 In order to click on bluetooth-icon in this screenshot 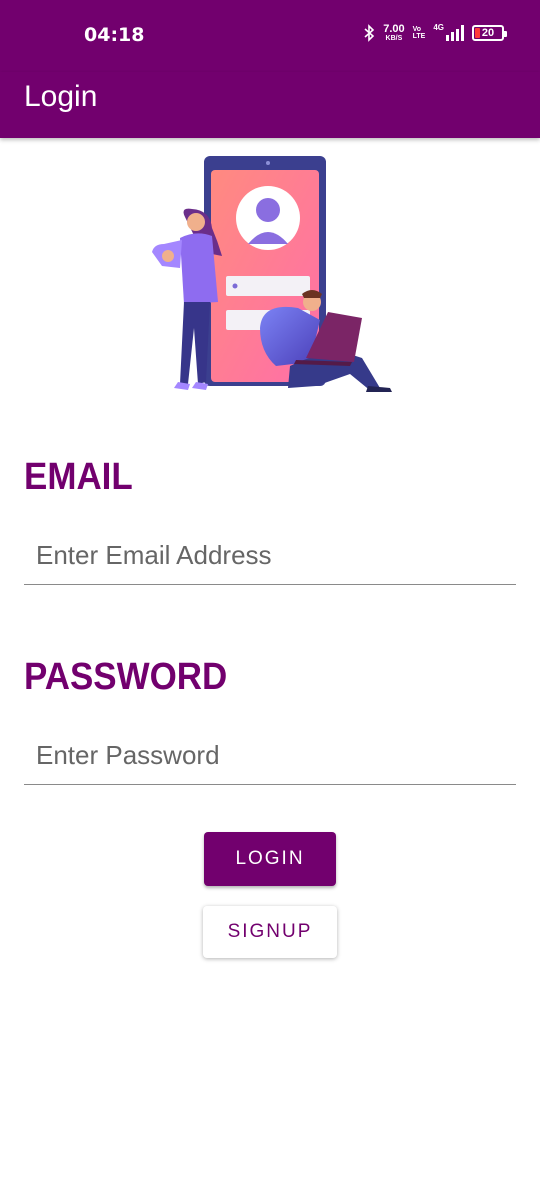, I will do `click(369, 33)`.